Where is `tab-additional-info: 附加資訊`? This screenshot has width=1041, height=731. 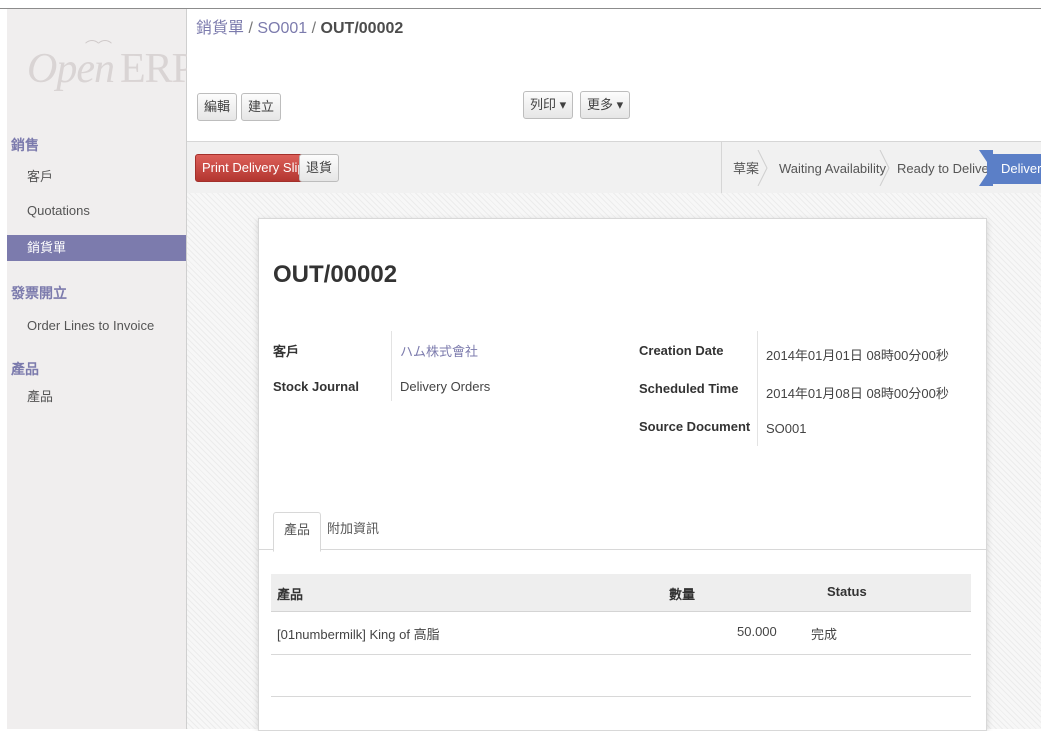 tab-additional-info: 附加資訊 is located at coordinates (353, 531).